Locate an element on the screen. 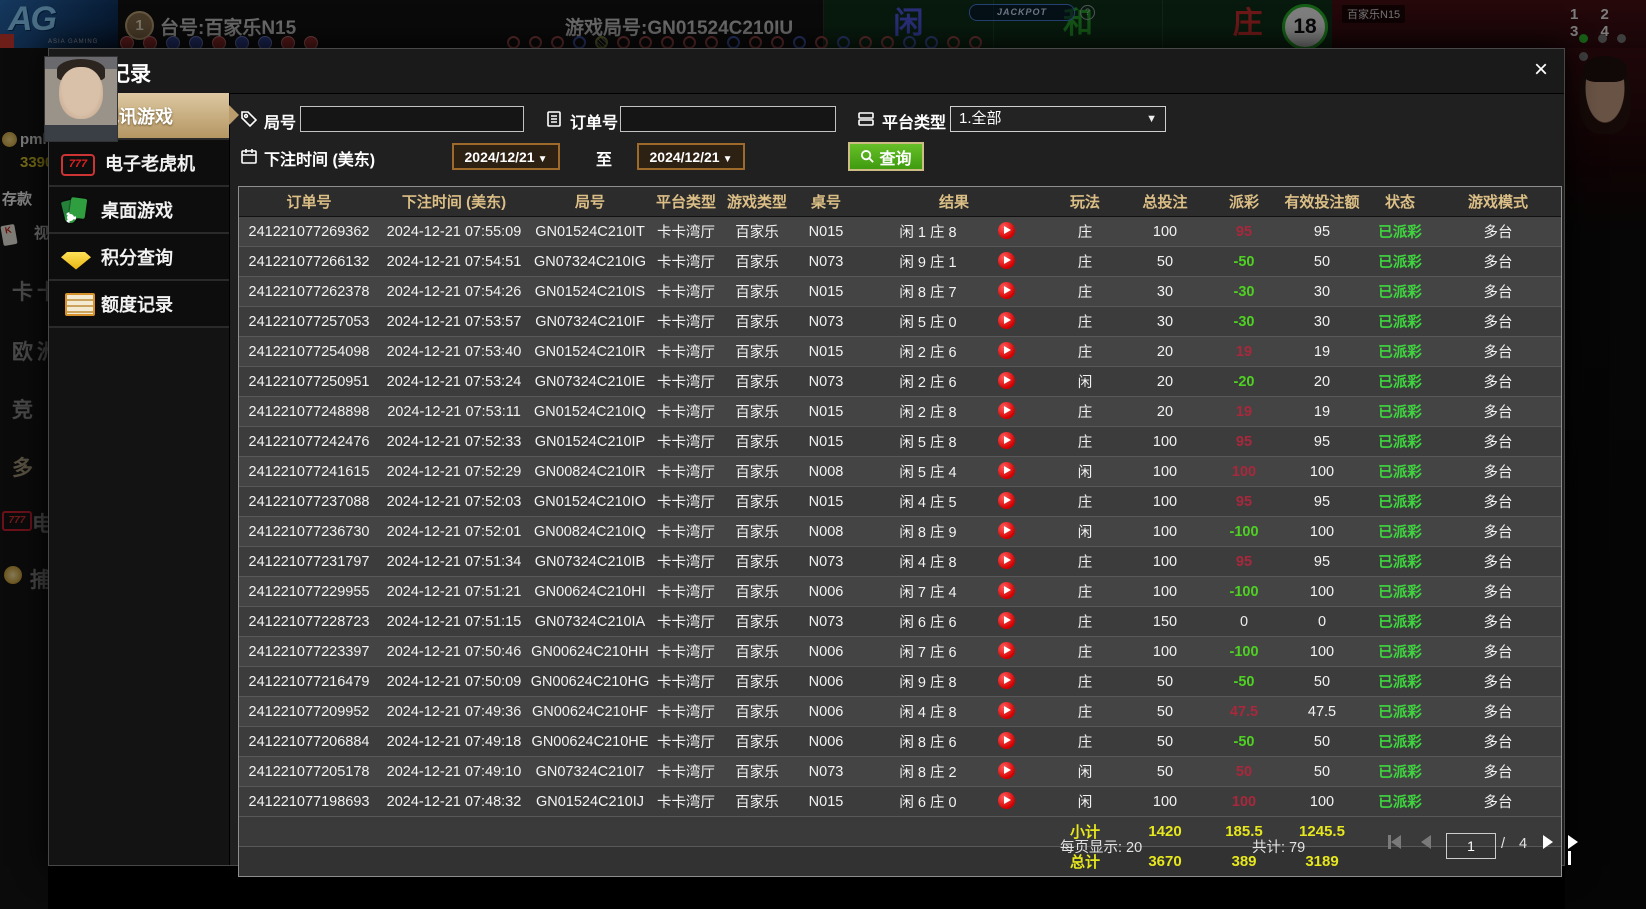  cell-table-no: N073 is located at coordinates (826, 771).